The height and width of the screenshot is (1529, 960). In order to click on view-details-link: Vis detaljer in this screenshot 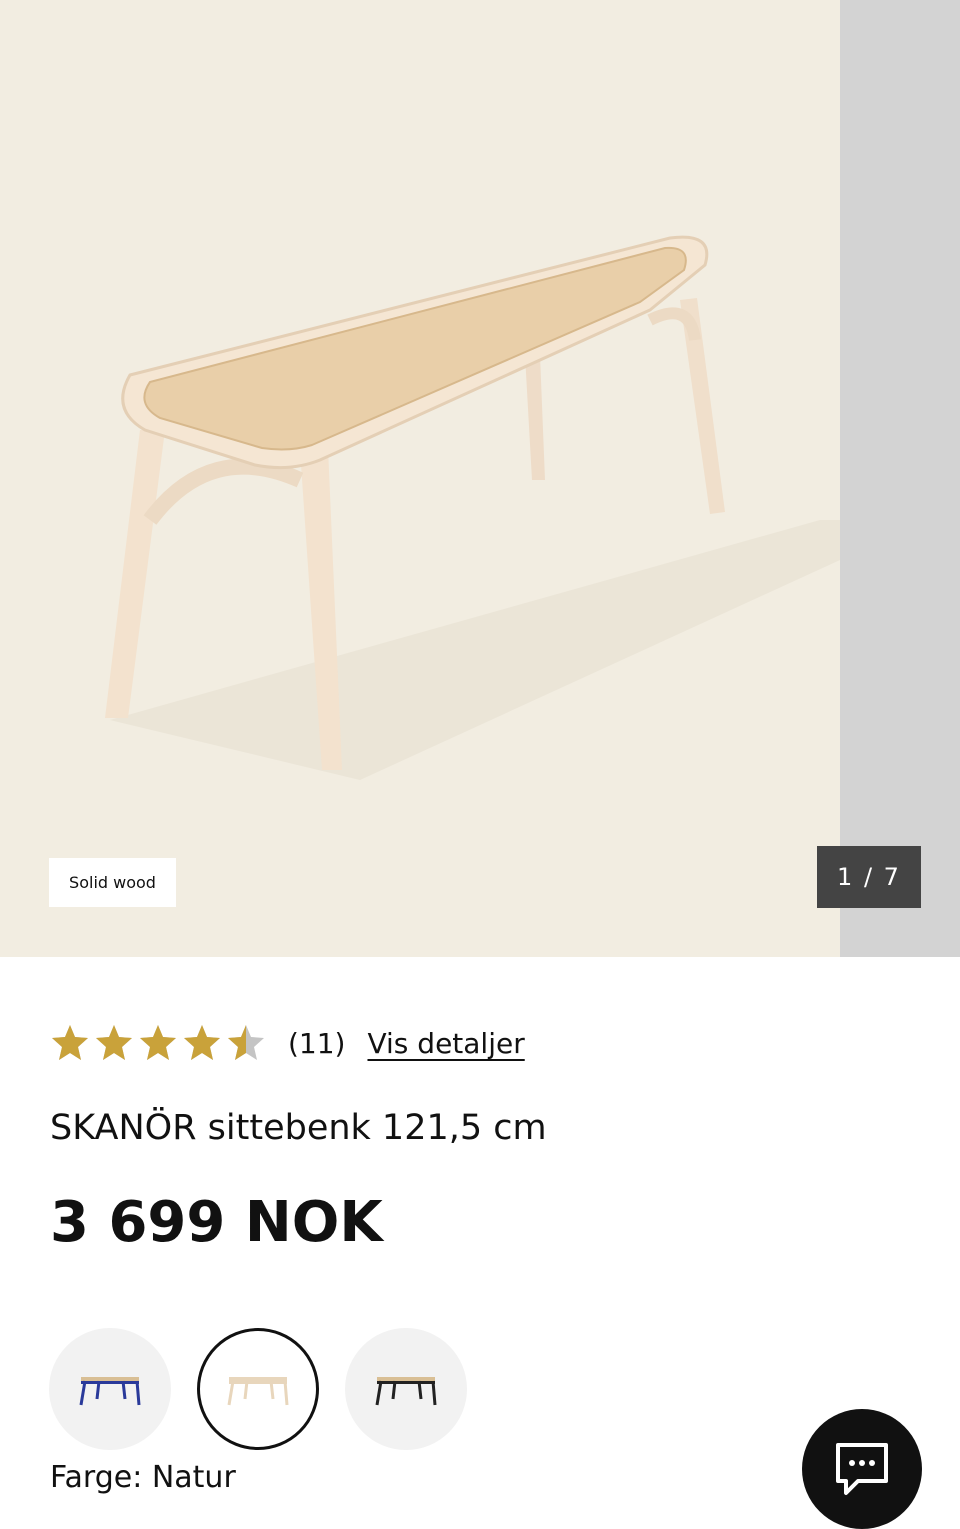, I will do `click(445, 1043)`.